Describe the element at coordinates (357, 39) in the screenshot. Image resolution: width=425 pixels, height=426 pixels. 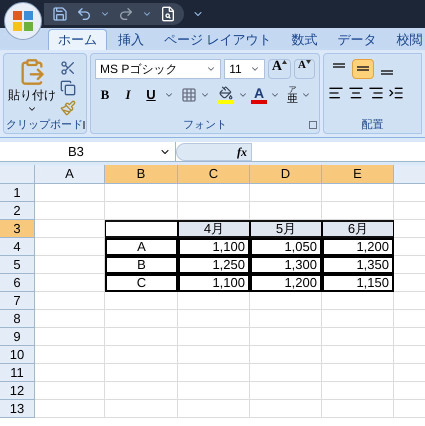
I see `ribbon-tab: データ` at that location.